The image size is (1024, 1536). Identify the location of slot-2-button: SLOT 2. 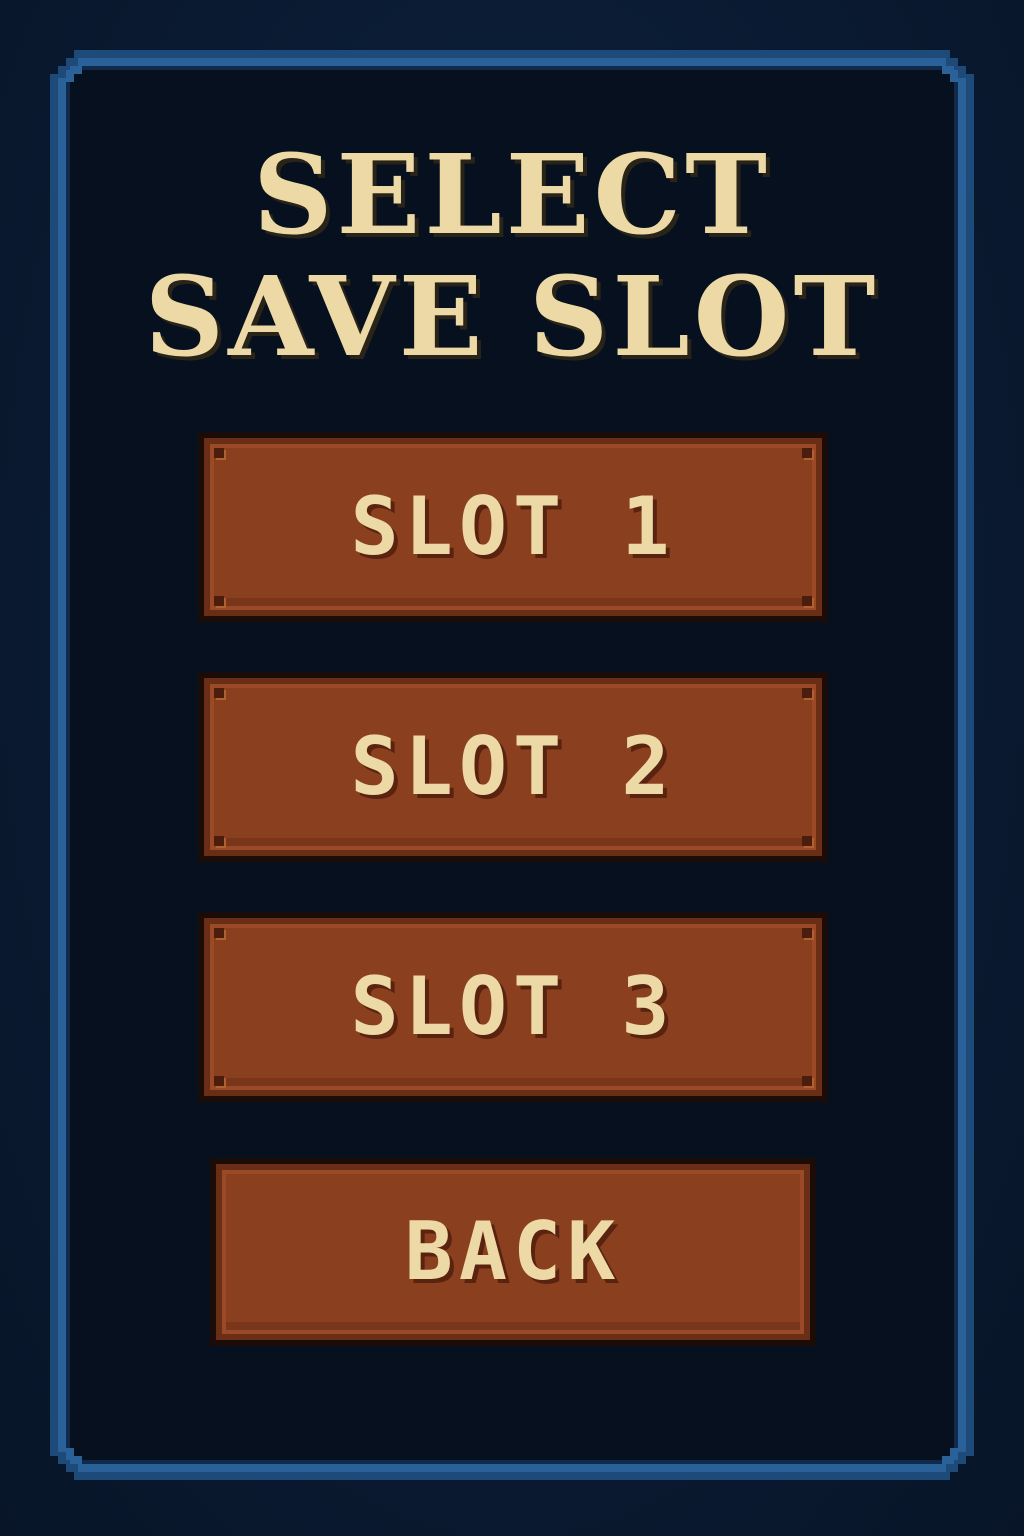
(513, 767).